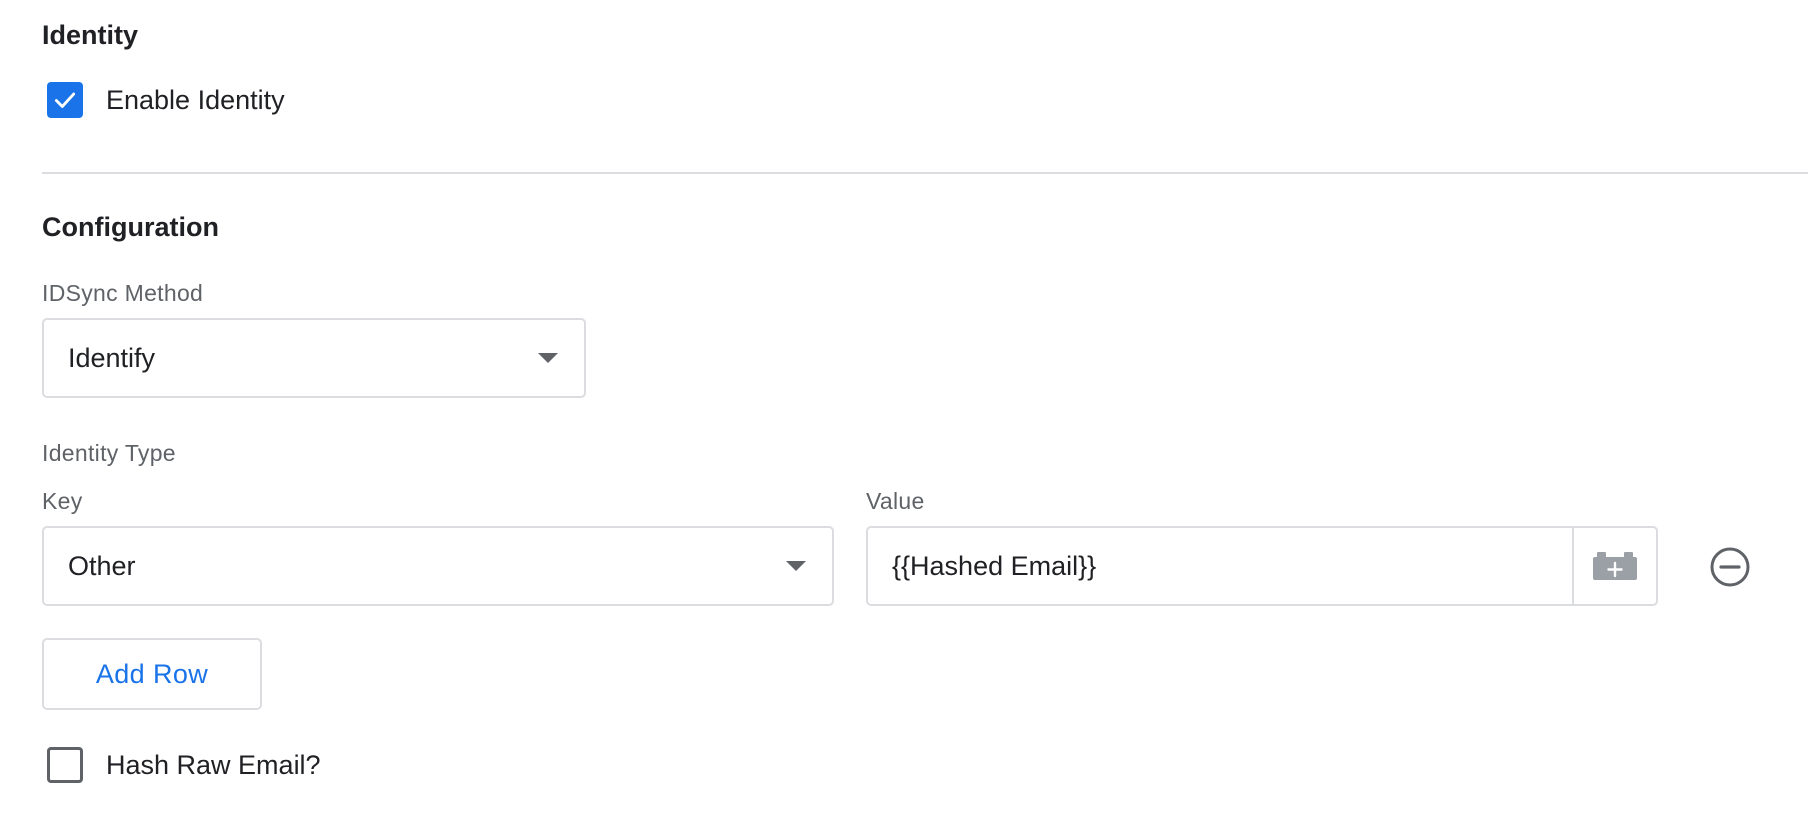  I want to click on configuration-section-title: Configuration, so click(130, 227).